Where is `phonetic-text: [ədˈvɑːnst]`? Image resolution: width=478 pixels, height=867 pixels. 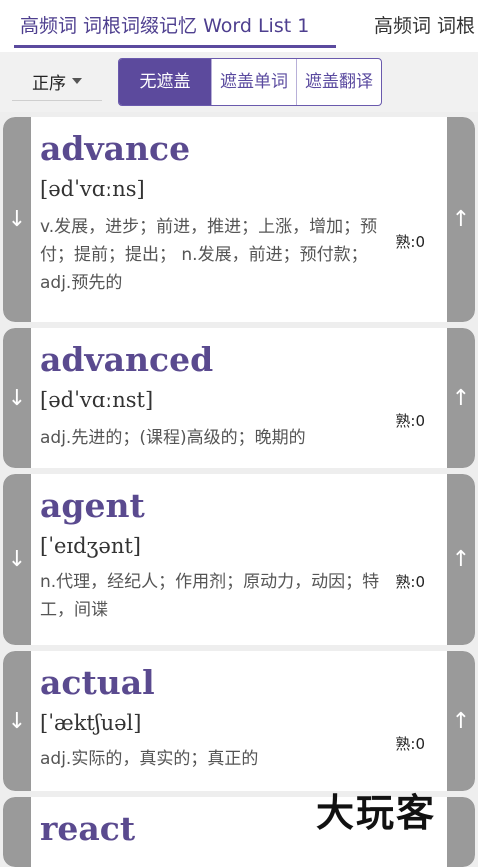
phonetic-text: [ədˈvɑːnst] is located at coordinates (97, 400).